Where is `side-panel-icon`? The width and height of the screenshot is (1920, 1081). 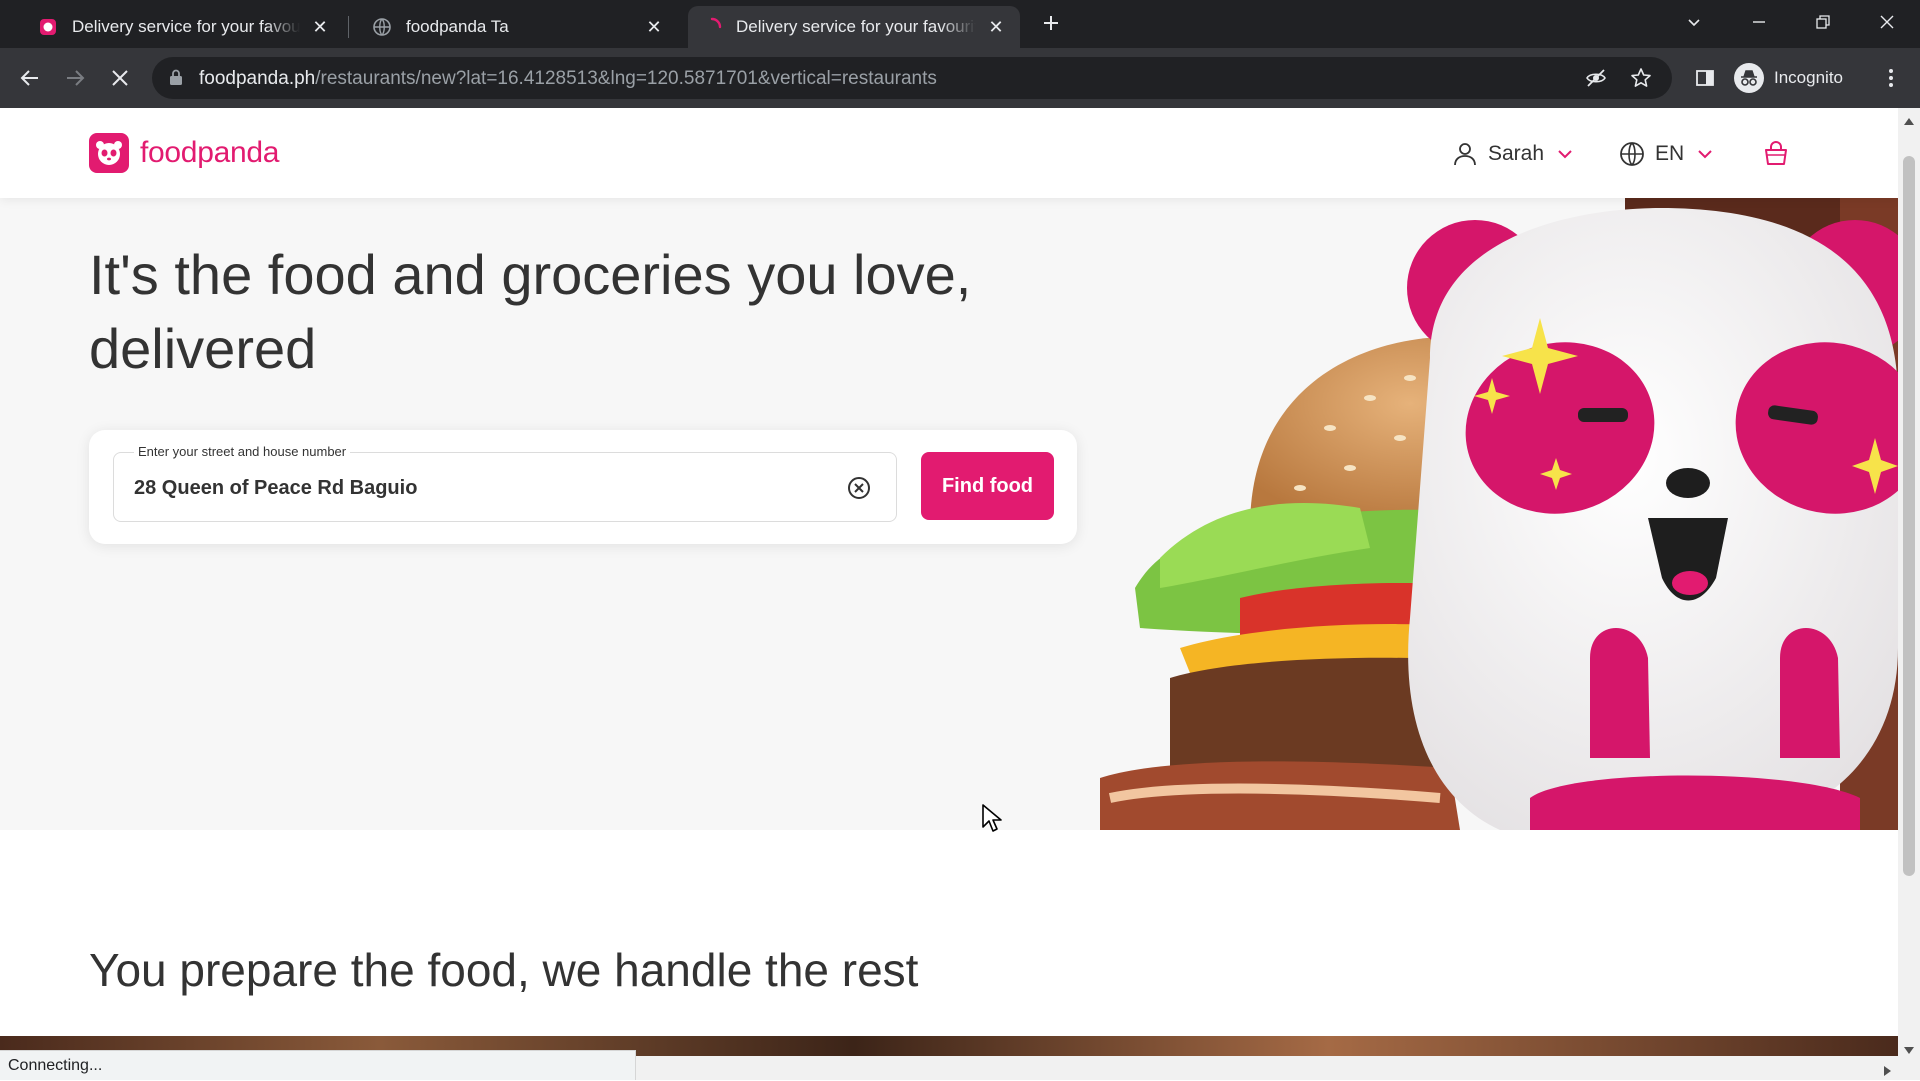
side-panel-icon is located at coordinates (1705, 78).